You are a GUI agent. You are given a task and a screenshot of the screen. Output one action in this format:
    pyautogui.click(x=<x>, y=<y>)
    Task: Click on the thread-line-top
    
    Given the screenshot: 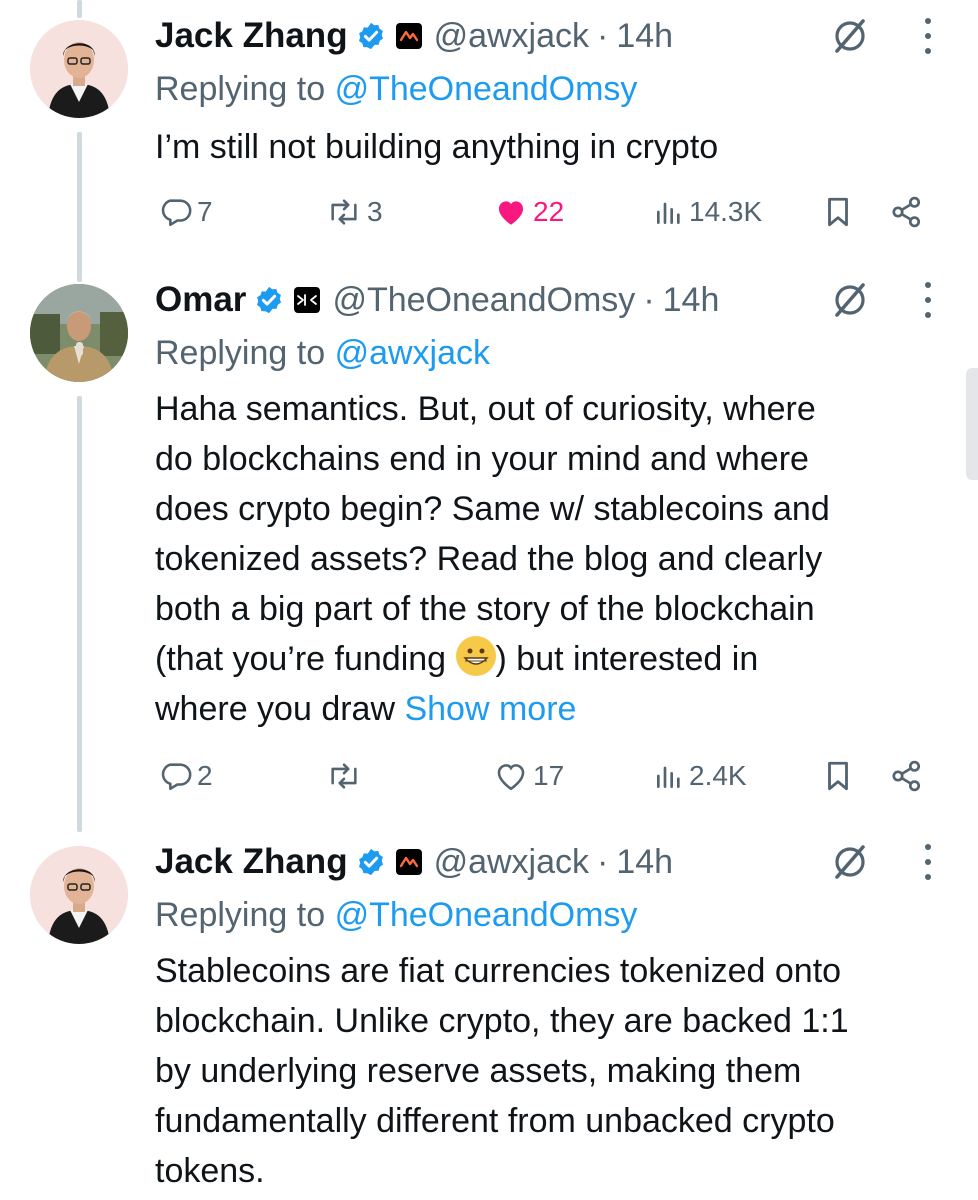 What is the action you would take?
    pyautogui.click(x=79, y=9)
    